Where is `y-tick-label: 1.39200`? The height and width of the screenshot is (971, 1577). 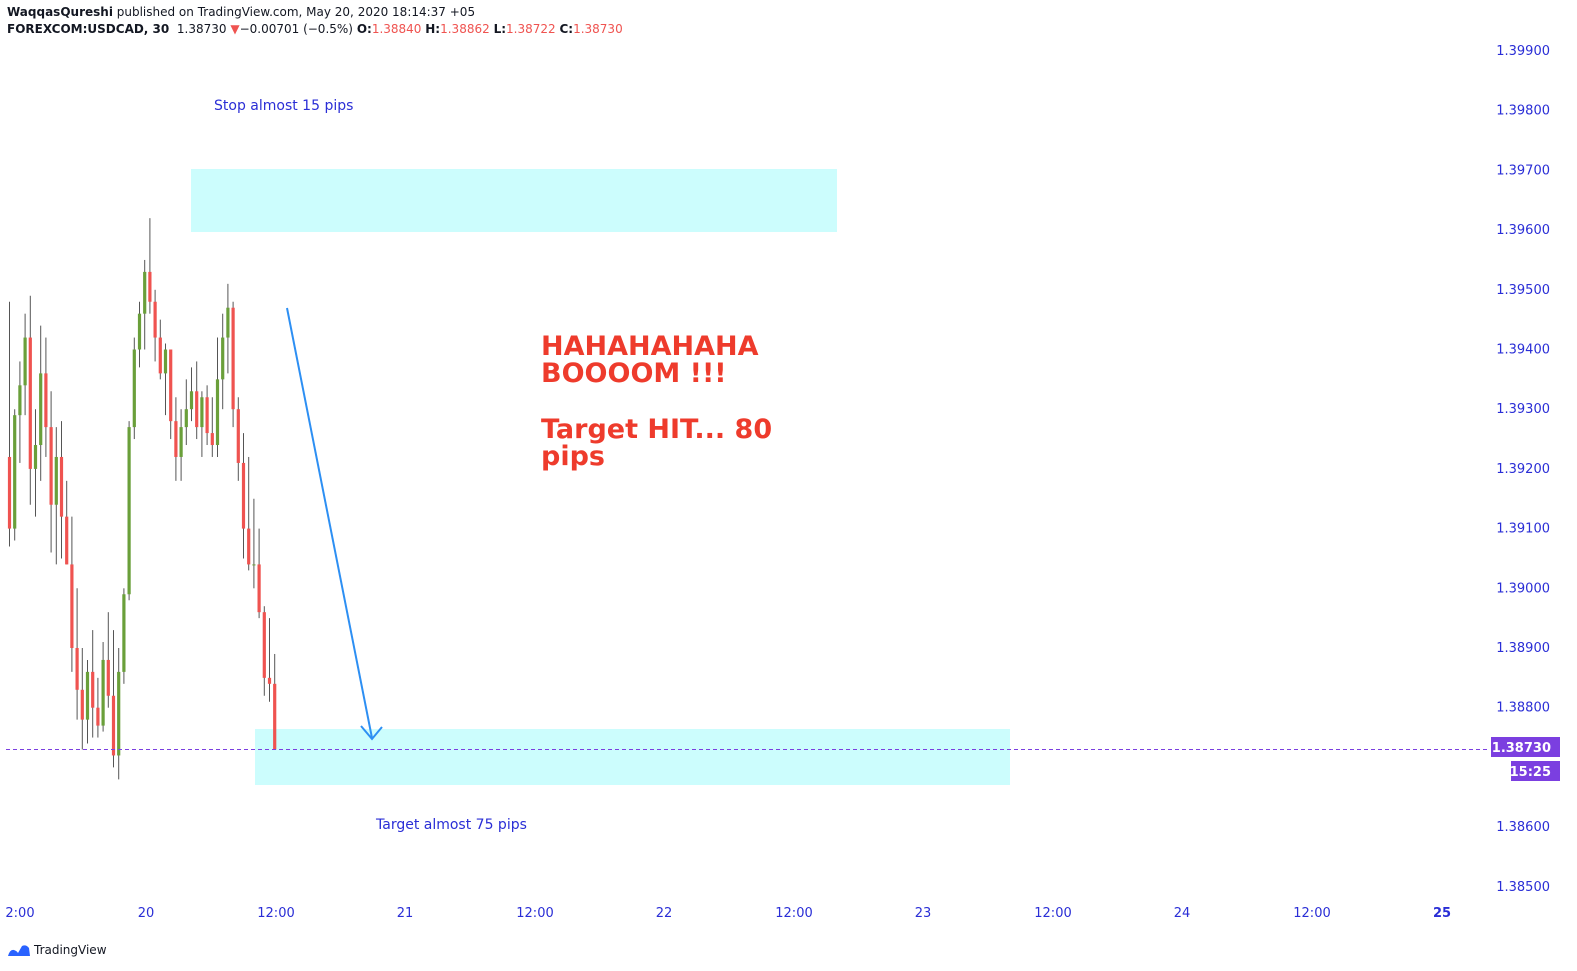 y-tick-label: 1.39200 is located at coordinates (1523, 469).